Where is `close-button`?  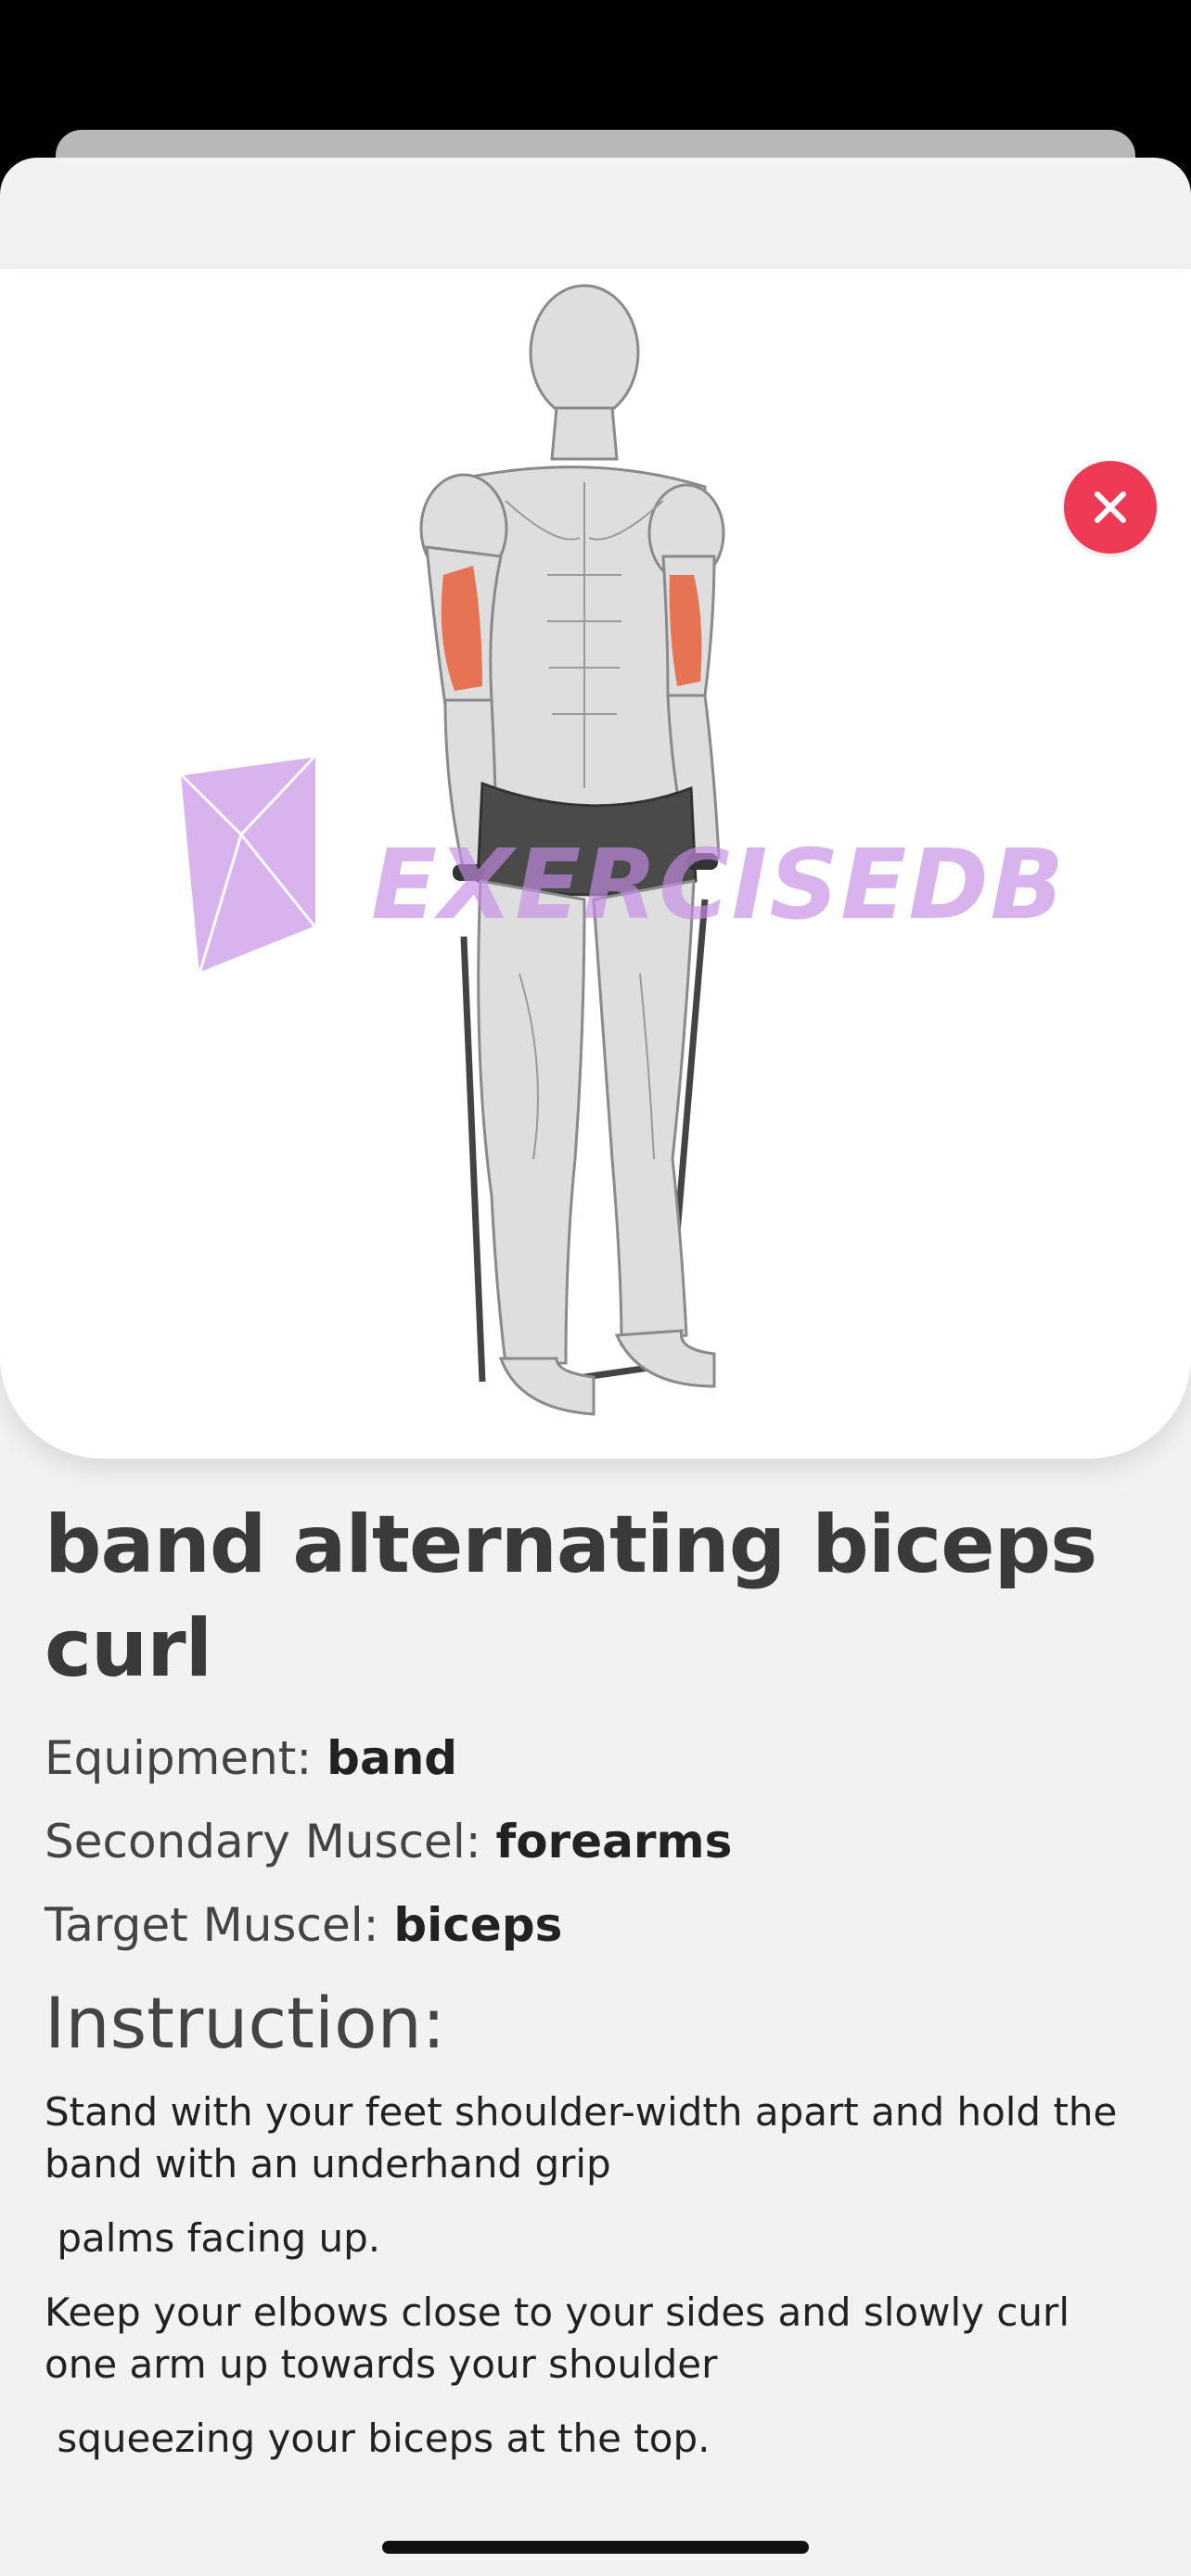 close-button is located at coordinates (1110, 508).